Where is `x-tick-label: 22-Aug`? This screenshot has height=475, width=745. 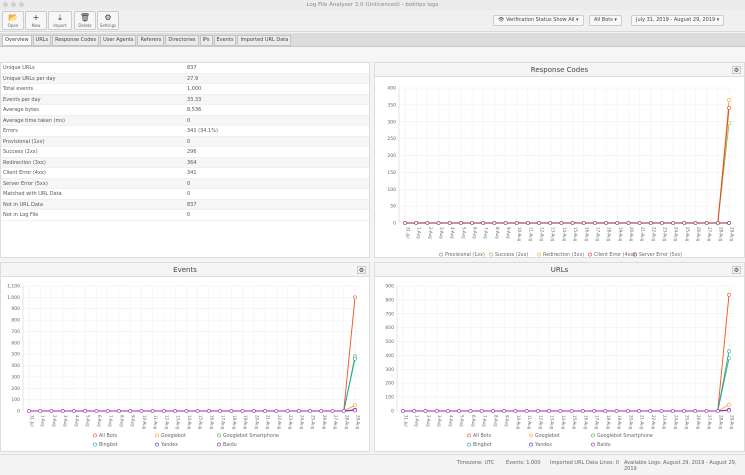
x-tick-label: 22-Aug is located at coordinates (279, 422).